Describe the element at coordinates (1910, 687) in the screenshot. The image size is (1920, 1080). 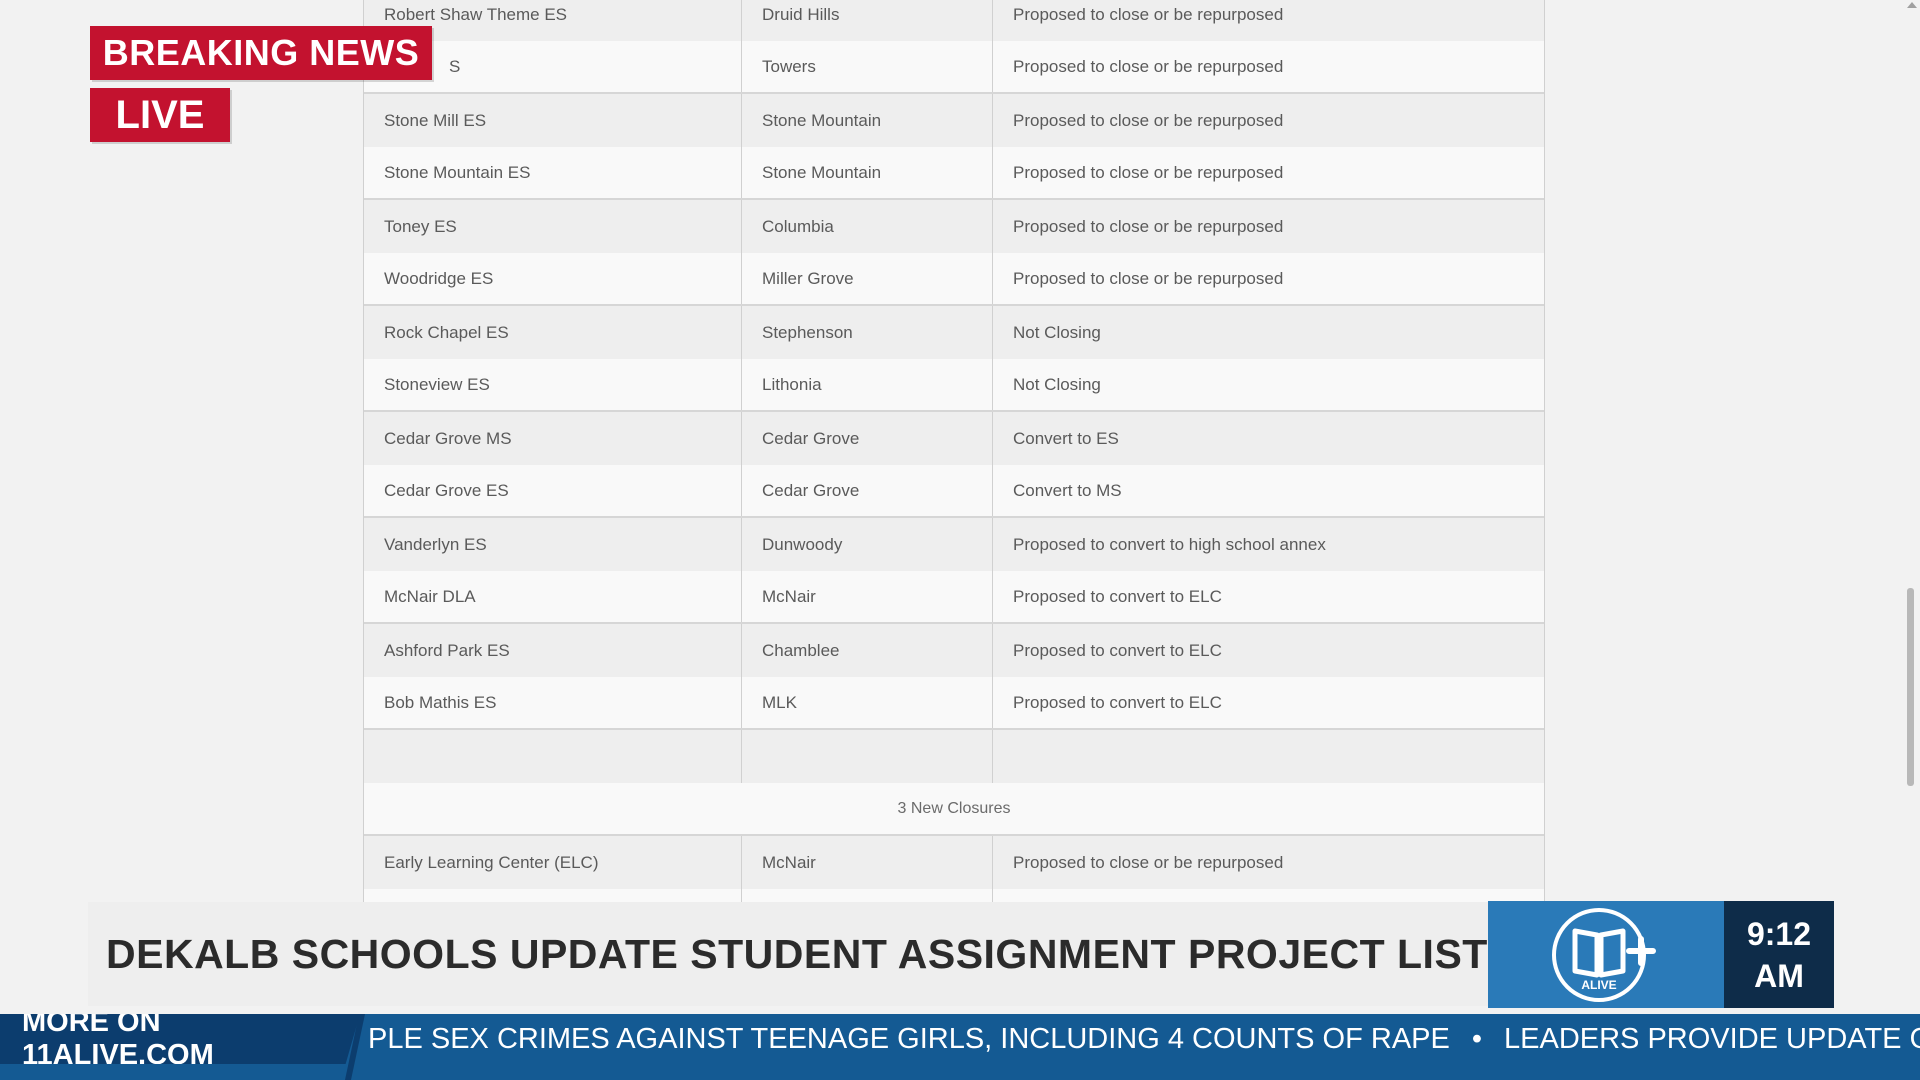
I see `scrollbar-thumb` at that location.